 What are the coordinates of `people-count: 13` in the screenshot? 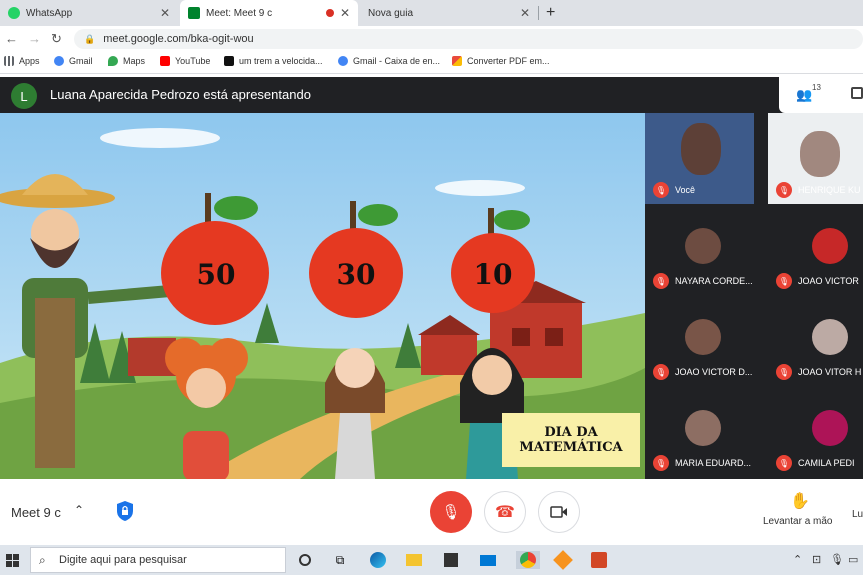 It's located at (816, 87).